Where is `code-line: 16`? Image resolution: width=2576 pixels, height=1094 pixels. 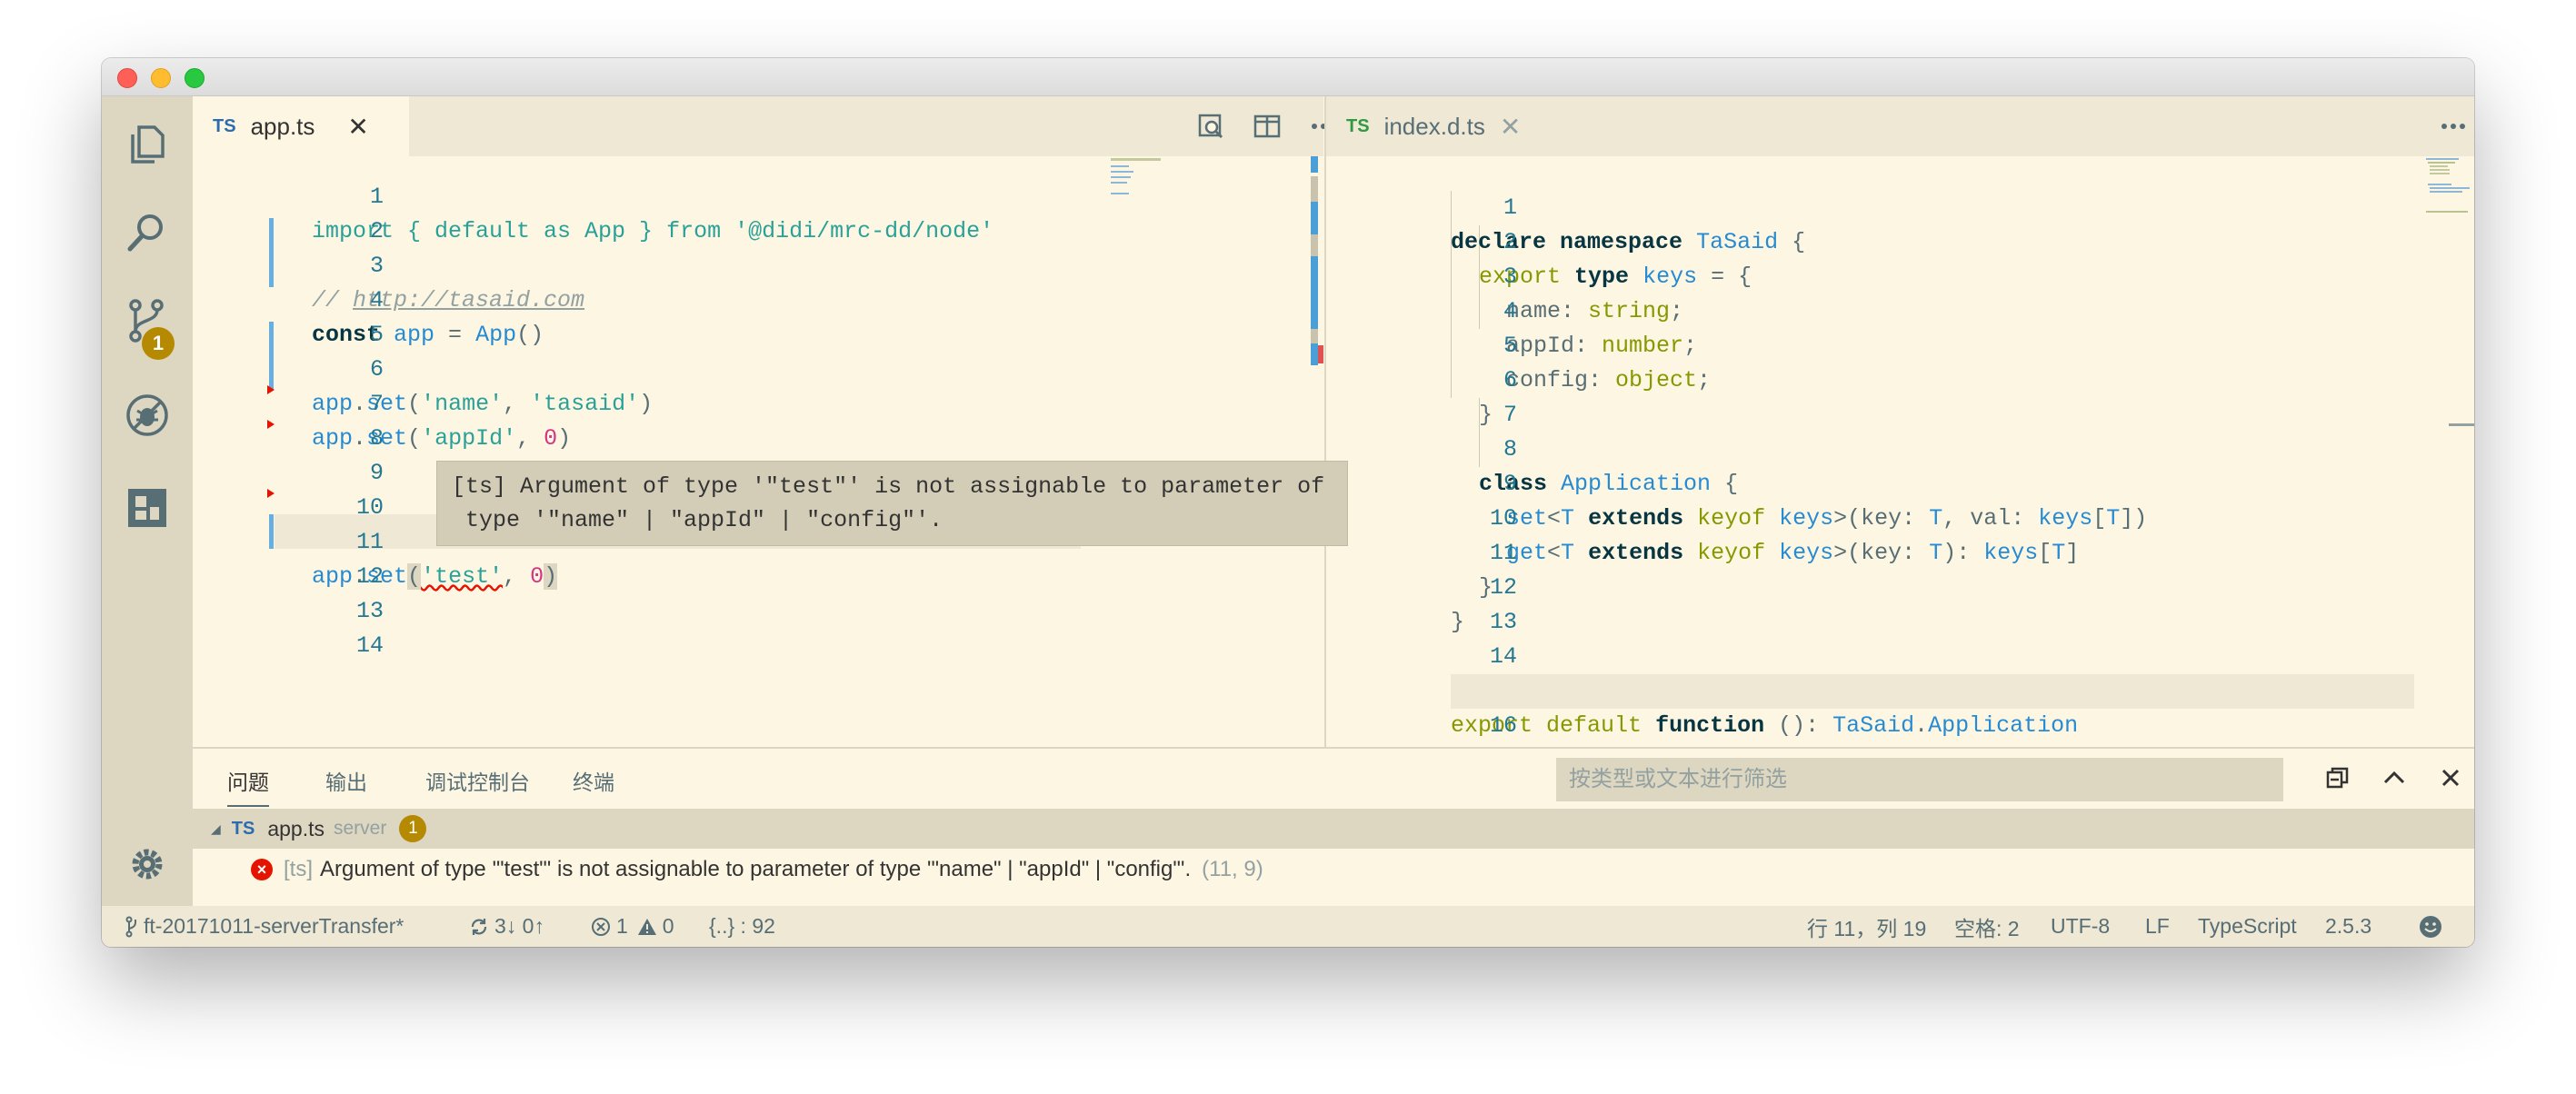 code-line: 16 is located at coordinates (1900, 706).